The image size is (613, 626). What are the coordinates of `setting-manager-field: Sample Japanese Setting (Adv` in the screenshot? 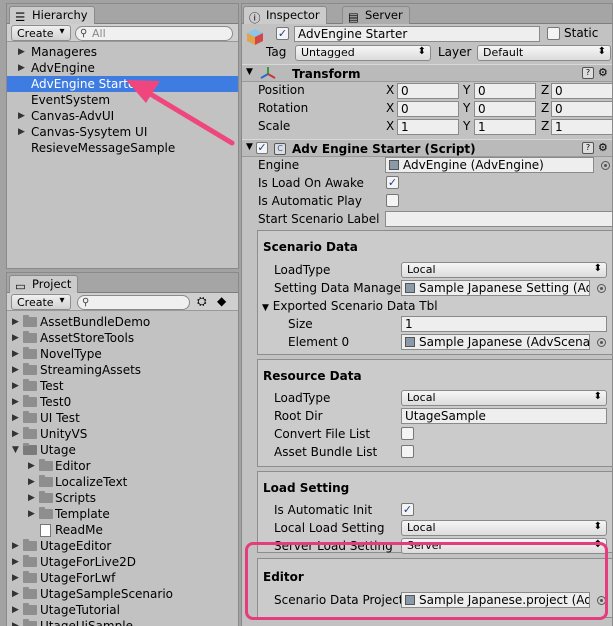 It's located at (495, 288).